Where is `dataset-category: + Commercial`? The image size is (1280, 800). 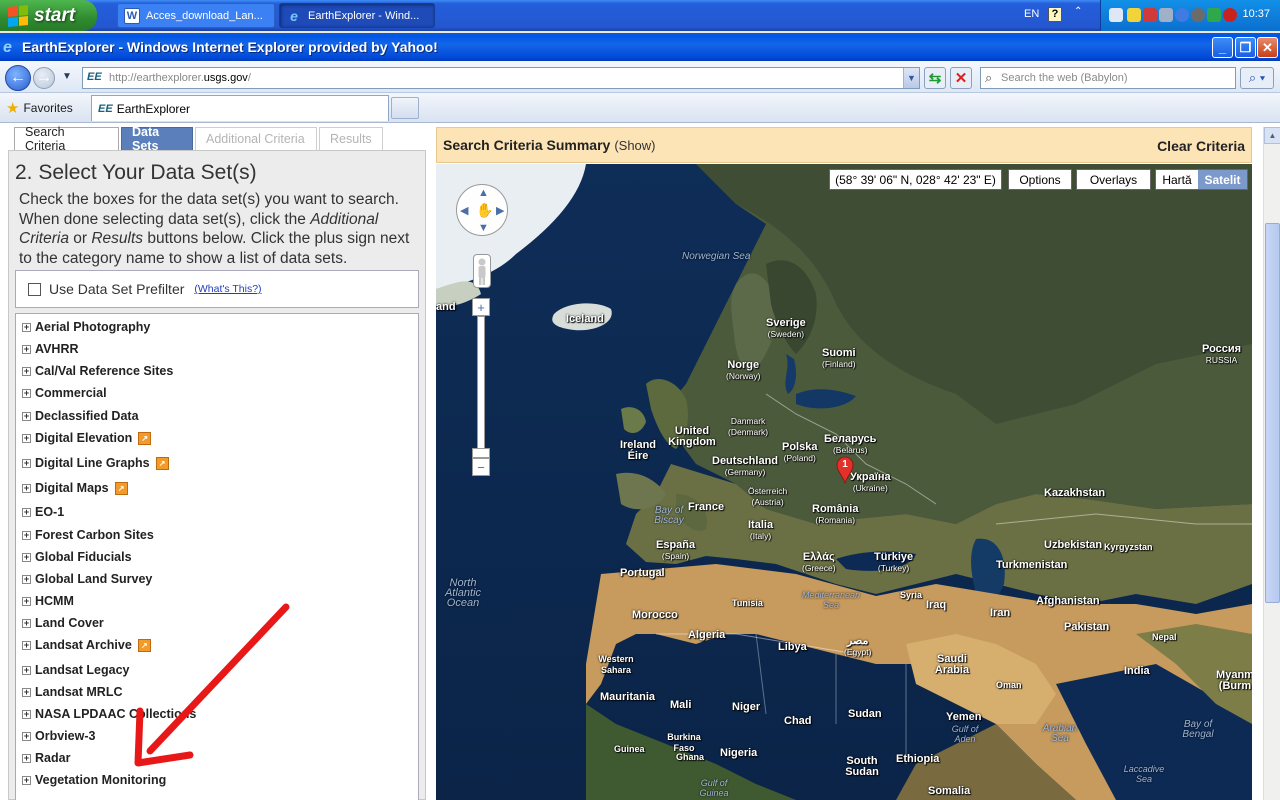 dataset-category: + Commercial is located at coordinates (64, 393).